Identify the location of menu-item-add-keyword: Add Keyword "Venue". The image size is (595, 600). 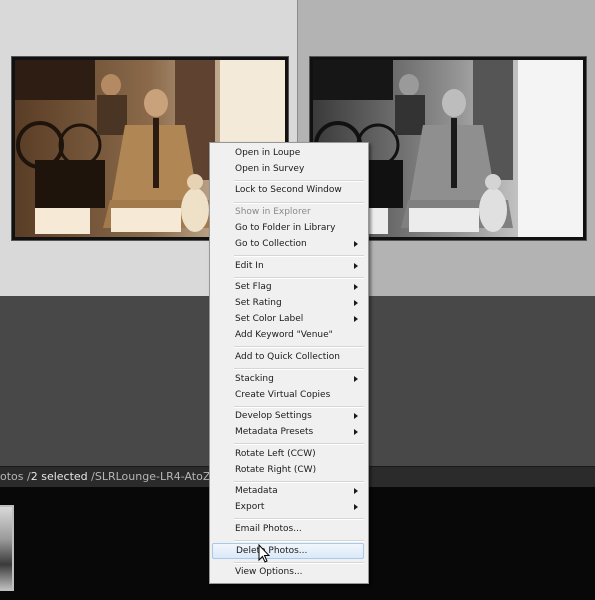
(288, 336).